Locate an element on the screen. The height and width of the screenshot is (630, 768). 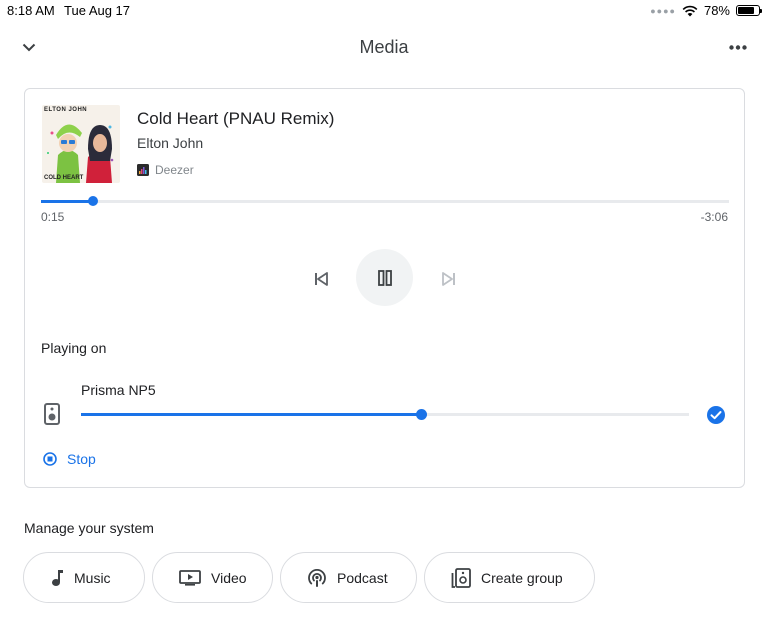
more-options-button is located at coordinates (738, 47).